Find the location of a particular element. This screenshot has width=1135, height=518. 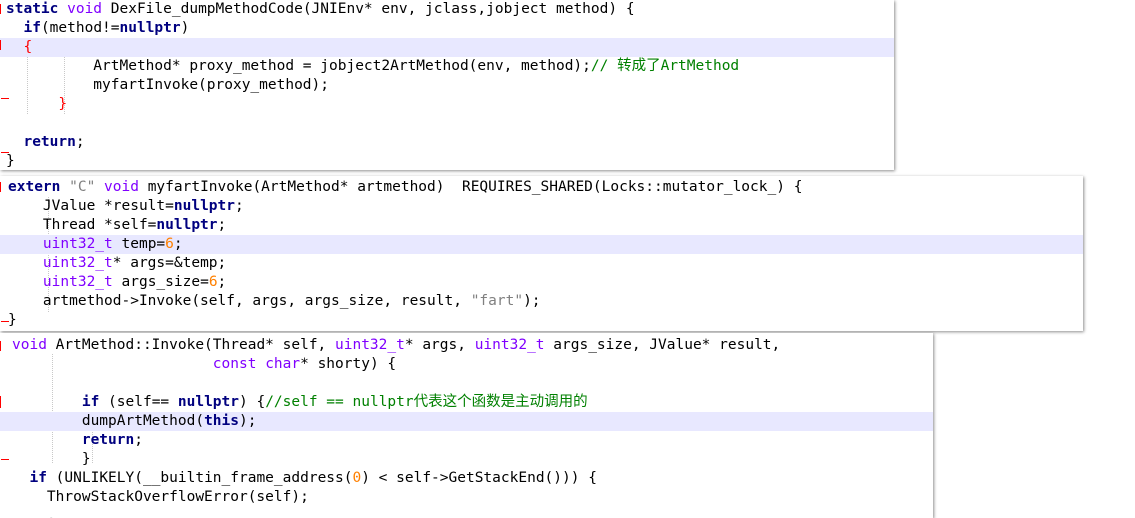

code-token: ThrowStackOverflowError(self); is located at coordinates (160, 497).